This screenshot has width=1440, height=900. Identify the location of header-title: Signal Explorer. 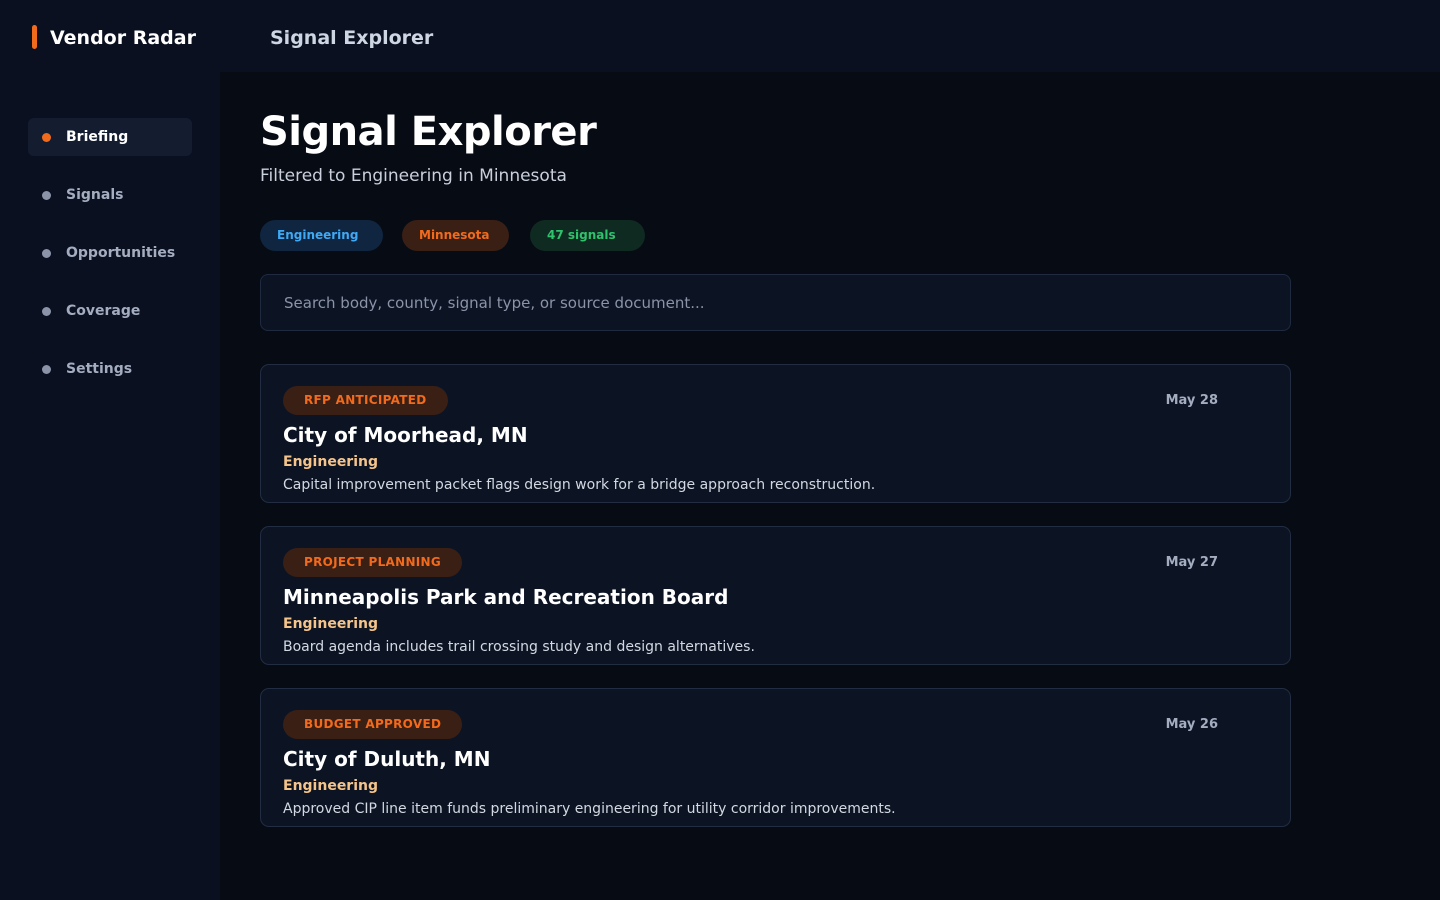
(352, 38).